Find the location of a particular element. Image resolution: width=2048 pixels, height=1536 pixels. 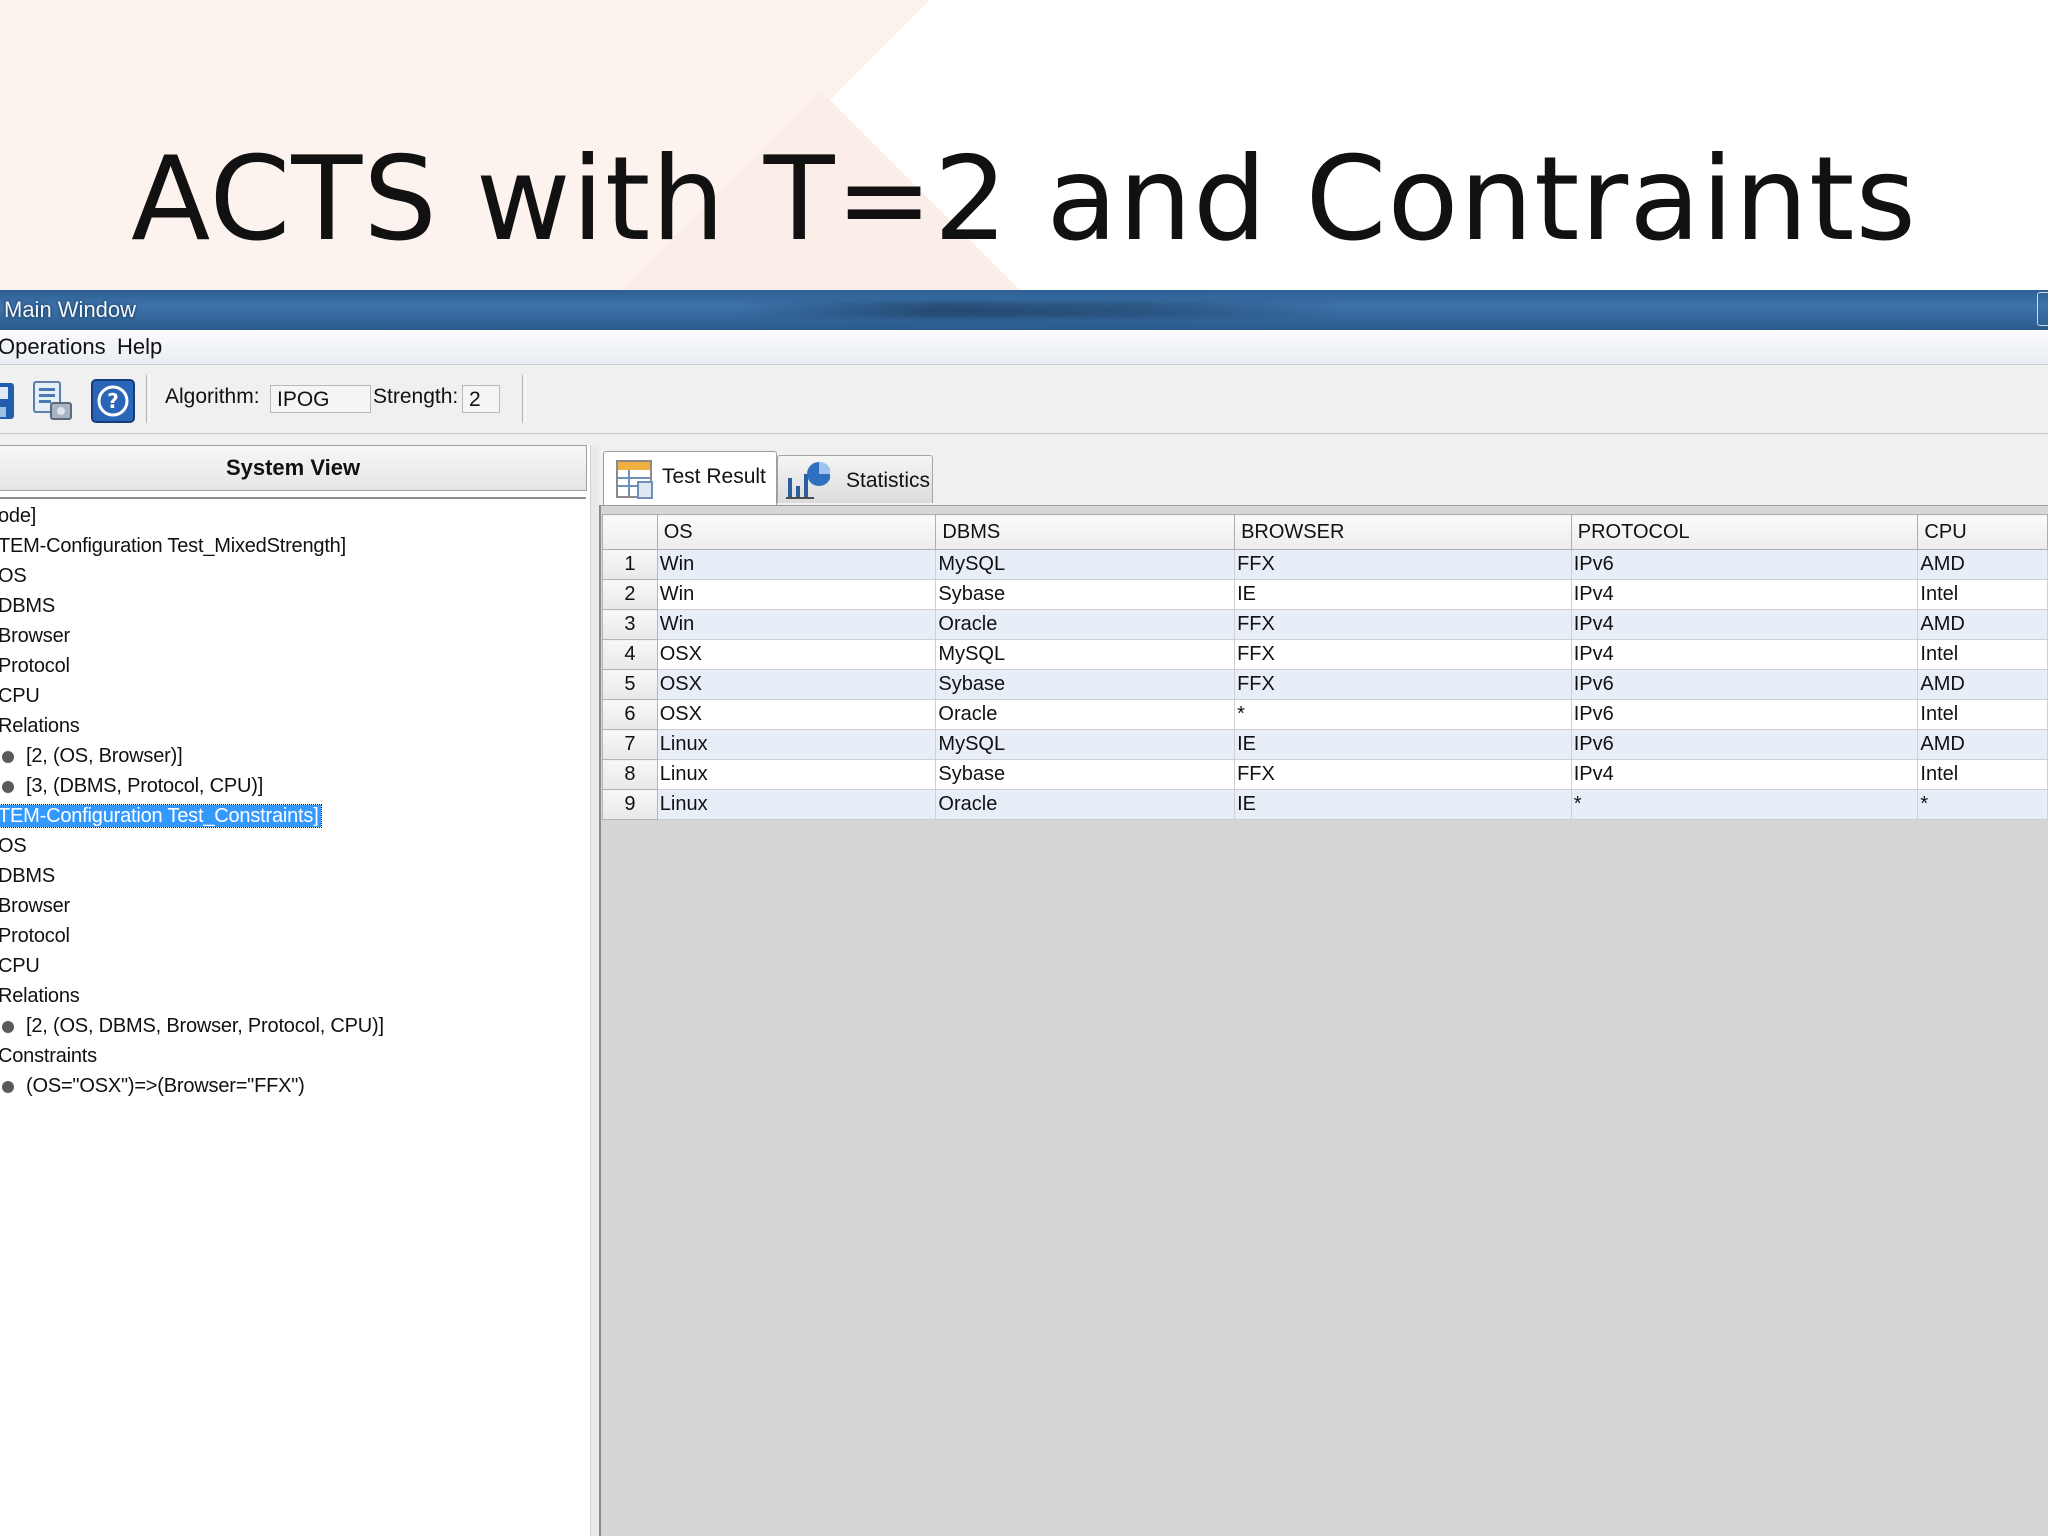

table-row: 3 Win Oracle FFX IPv4 AMD is located at coordinates (1325, 624).